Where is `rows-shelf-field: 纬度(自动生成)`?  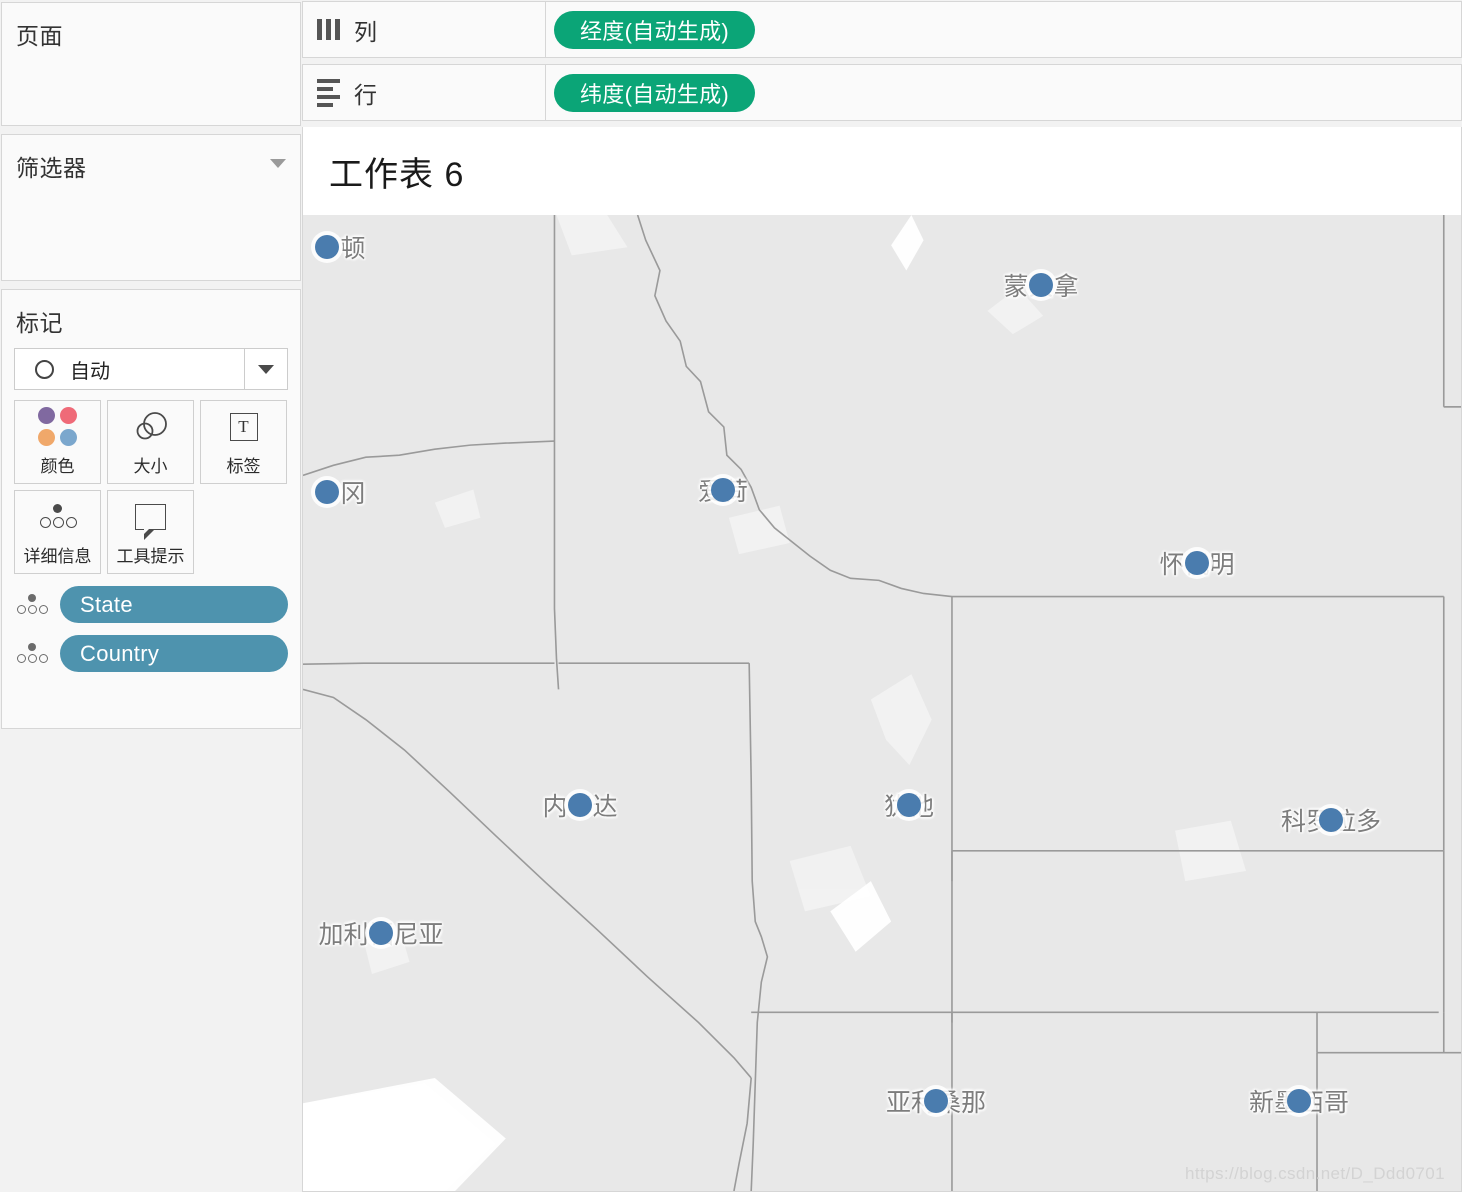 rows-shelf-field: 纬度(自动生成) is located at coordinates (651, 92).